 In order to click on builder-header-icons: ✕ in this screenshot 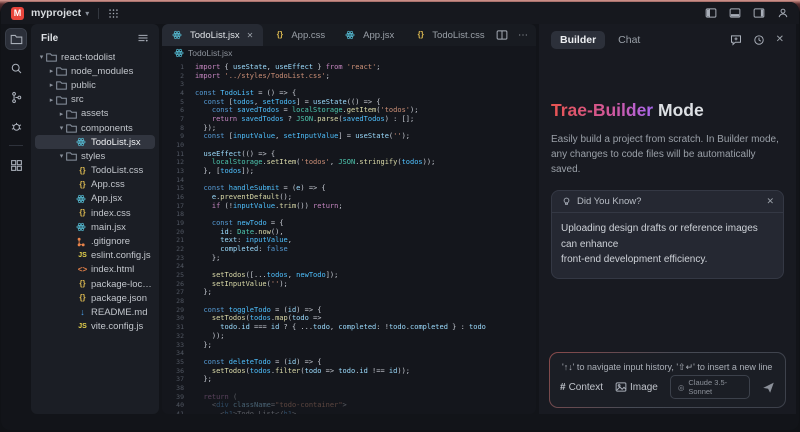, I will do `click(757, 40)`.